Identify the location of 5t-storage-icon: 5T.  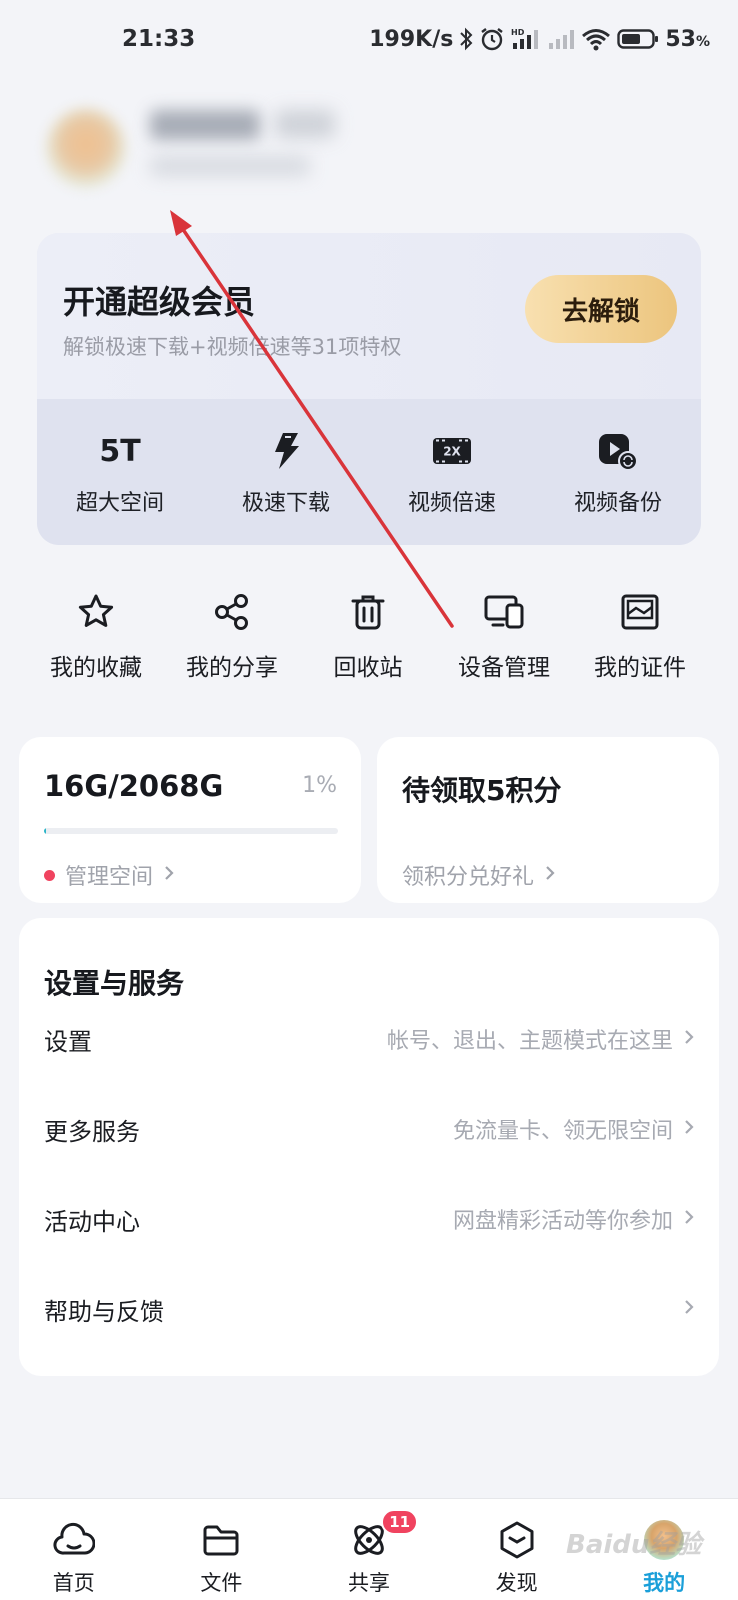
(120, 451).